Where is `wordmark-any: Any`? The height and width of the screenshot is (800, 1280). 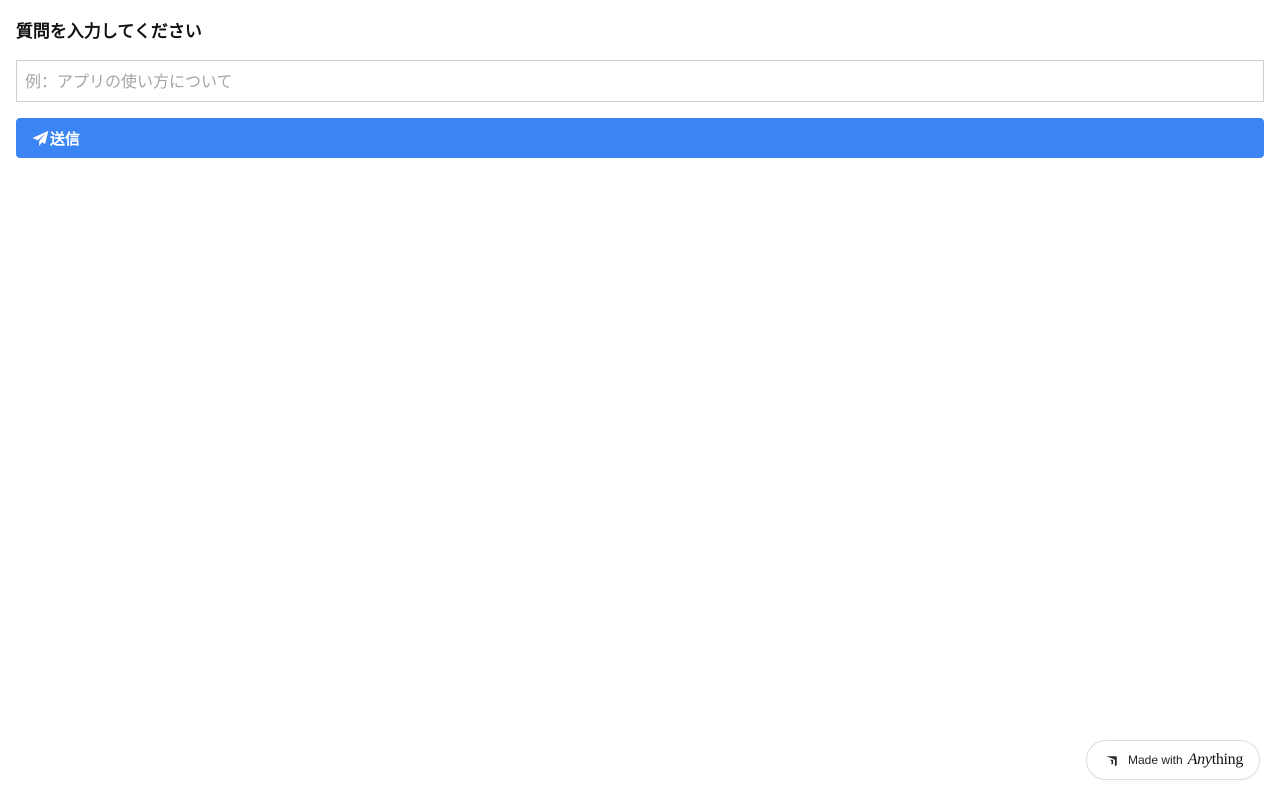 wordmark-any: Any is located at coordinates (1199, 759).